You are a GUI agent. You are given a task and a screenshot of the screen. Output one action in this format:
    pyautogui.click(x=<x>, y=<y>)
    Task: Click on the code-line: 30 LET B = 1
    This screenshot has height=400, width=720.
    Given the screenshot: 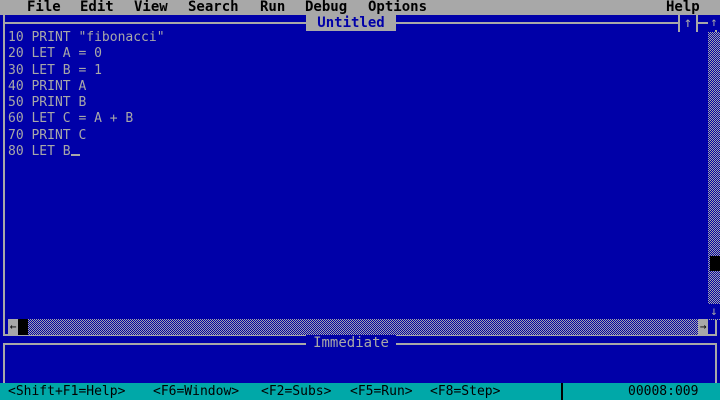 What is the action you would take?
    pyautogui.click(x=55, y=70)
    